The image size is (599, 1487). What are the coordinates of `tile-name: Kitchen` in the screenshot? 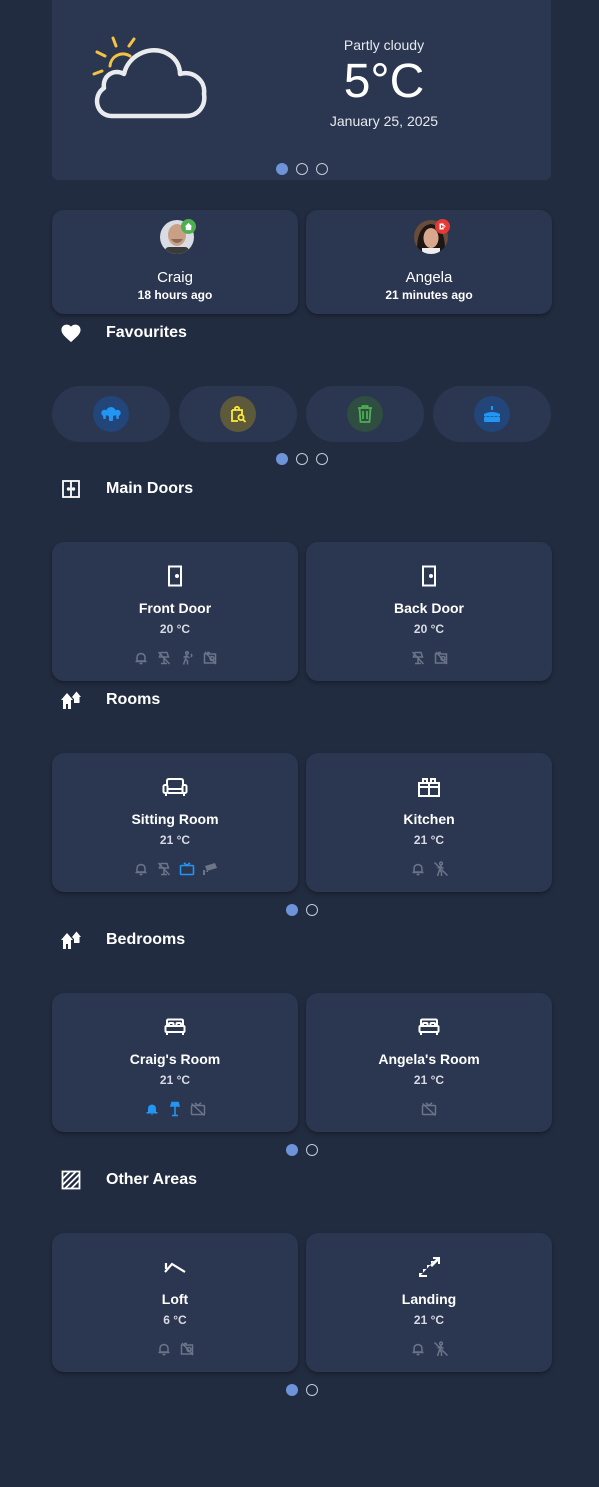 It's located at (429, 819).